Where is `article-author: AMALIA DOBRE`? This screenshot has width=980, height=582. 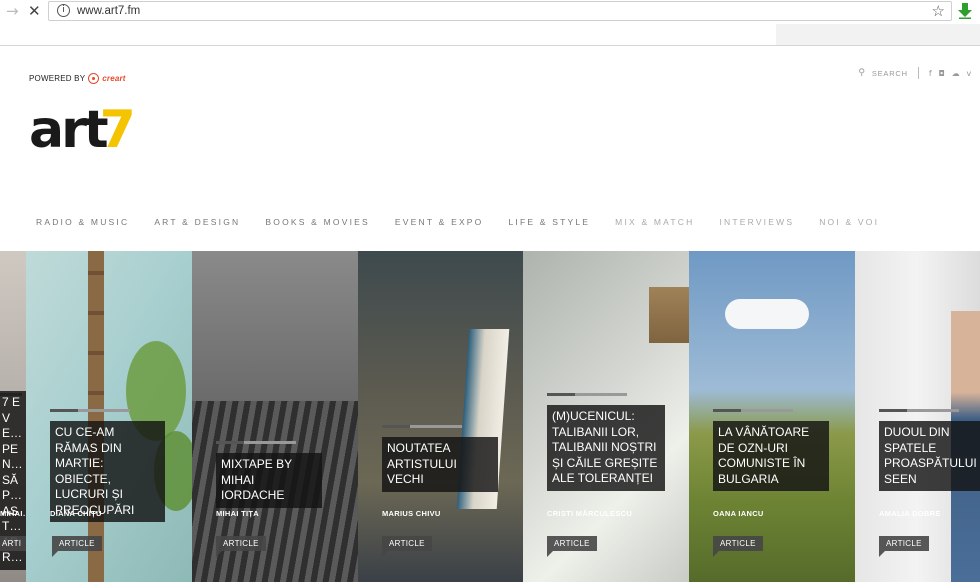 article-author: AMALIA DOBRE is located at coordinates (910, 513).